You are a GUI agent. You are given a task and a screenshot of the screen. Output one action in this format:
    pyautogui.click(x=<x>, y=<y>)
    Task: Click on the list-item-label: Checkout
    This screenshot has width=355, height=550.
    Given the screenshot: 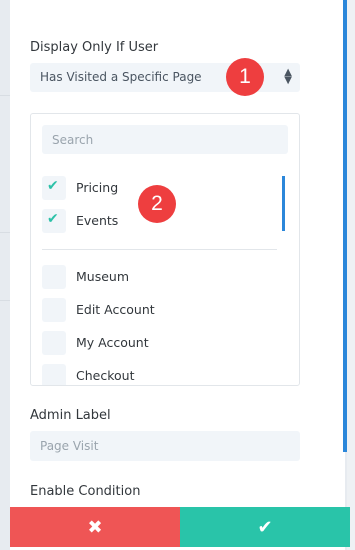 What is the action you would take?
    pyautogui.click(x=105, y=375)
    